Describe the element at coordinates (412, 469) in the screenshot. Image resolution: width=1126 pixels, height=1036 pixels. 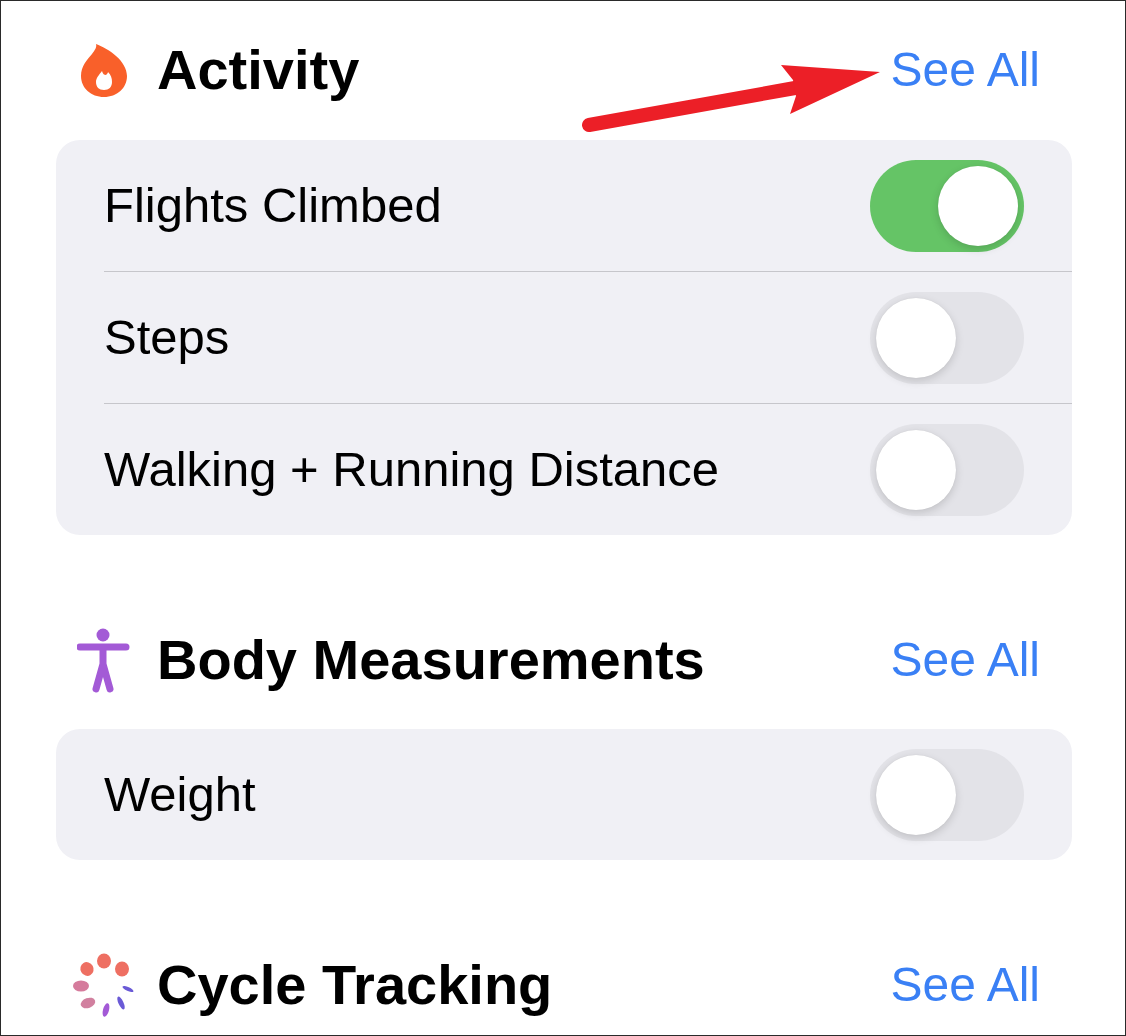
I see `setting-label: Walking + Running Distance` at that location.